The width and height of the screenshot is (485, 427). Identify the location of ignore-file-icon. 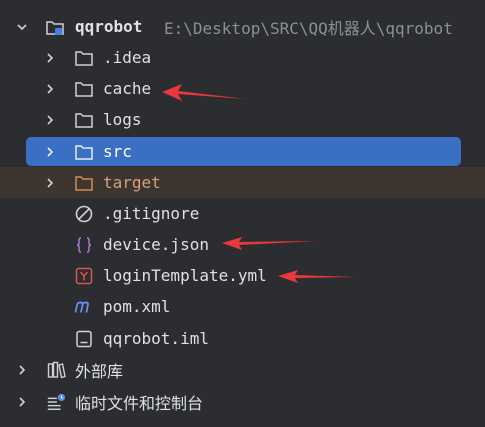
(84, 214).